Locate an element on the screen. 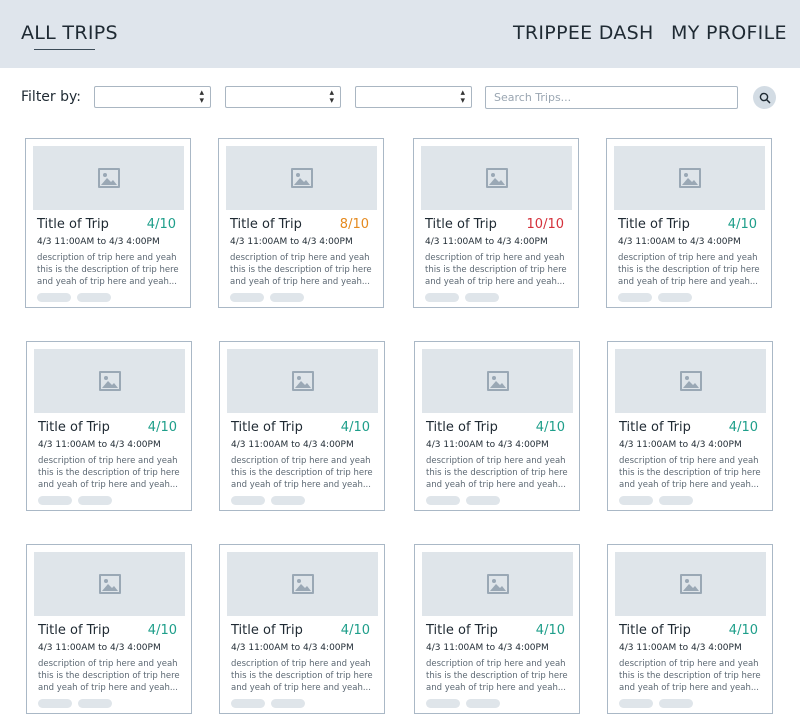 Image resolution: width=800 pixels, height=714 pixels. nav-my-profile: MY PROFILE is located at coordinates (729, 33).